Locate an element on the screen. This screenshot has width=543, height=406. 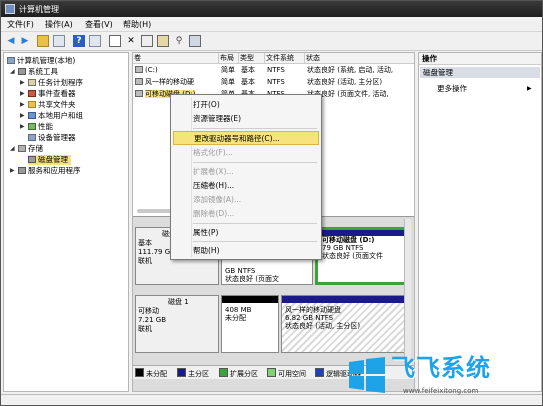
tree-item-root: 计算机管理(本地) is located at coordinates (41, 61).